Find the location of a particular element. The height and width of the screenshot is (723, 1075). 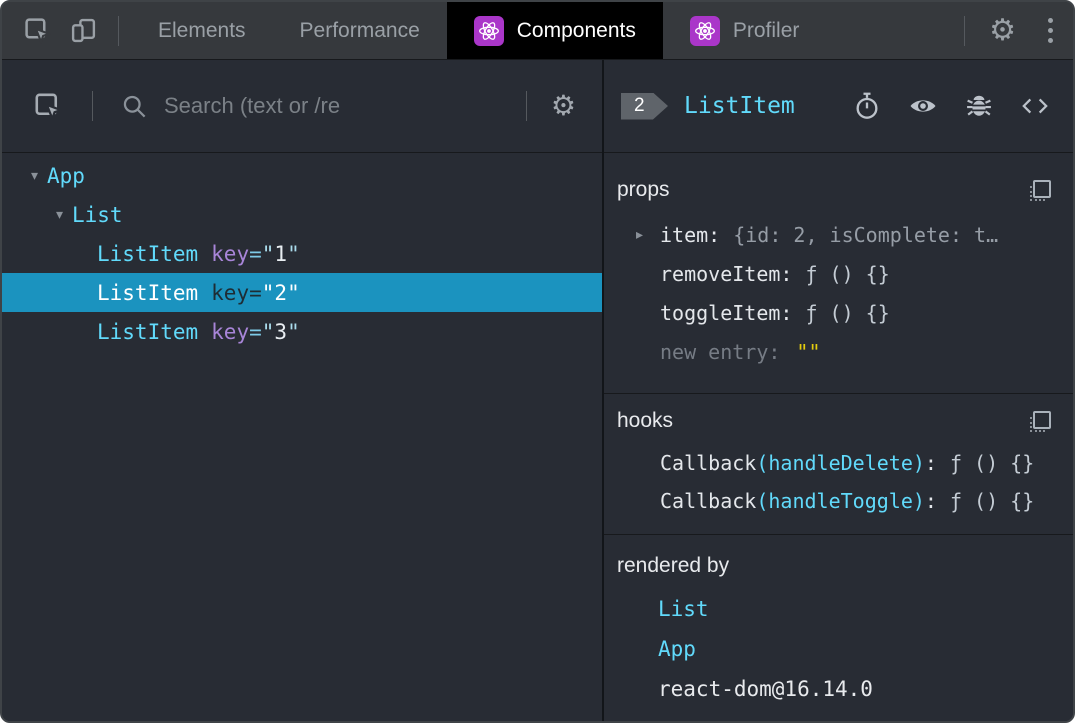

tab-components: Components is located at coordinates (554, 30).